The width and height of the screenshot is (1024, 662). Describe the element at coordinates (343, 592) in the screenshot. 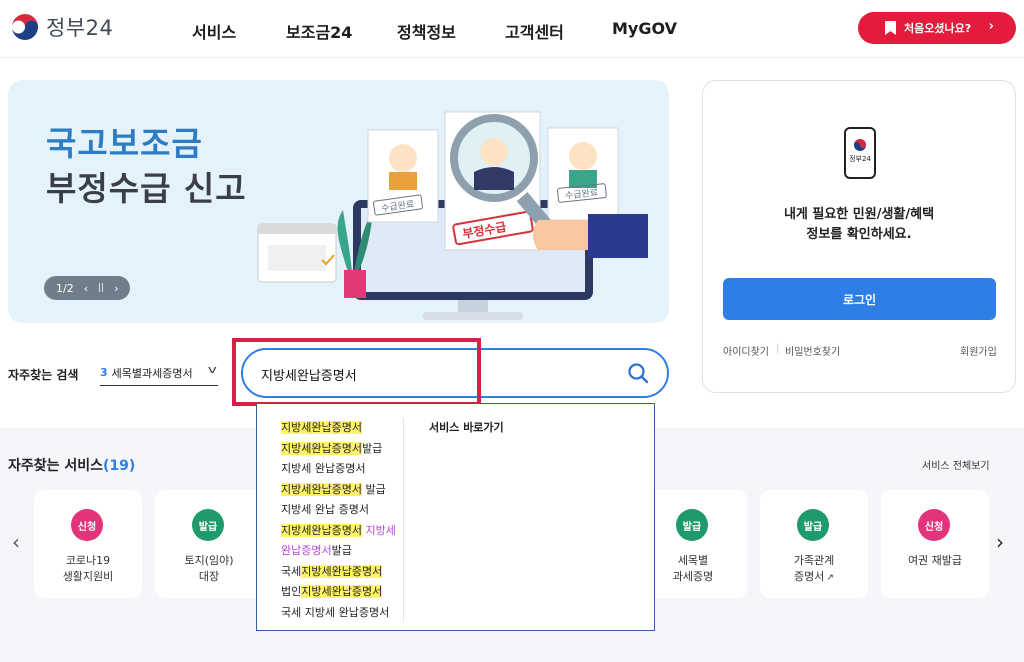

I see `suggestion-item: 법인지방세완납증명서` at that location.